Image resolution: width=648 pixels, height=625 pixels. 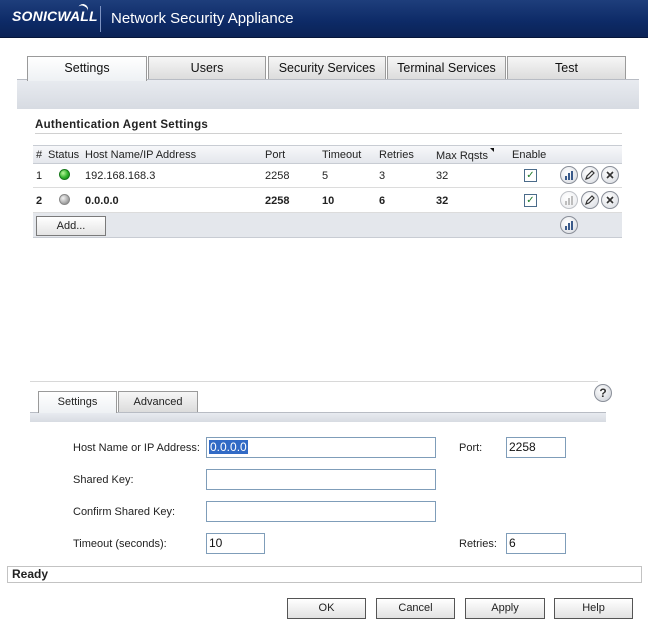 I want to click on section-title: Authentication Agent Settings, so click(x=122, y=125).